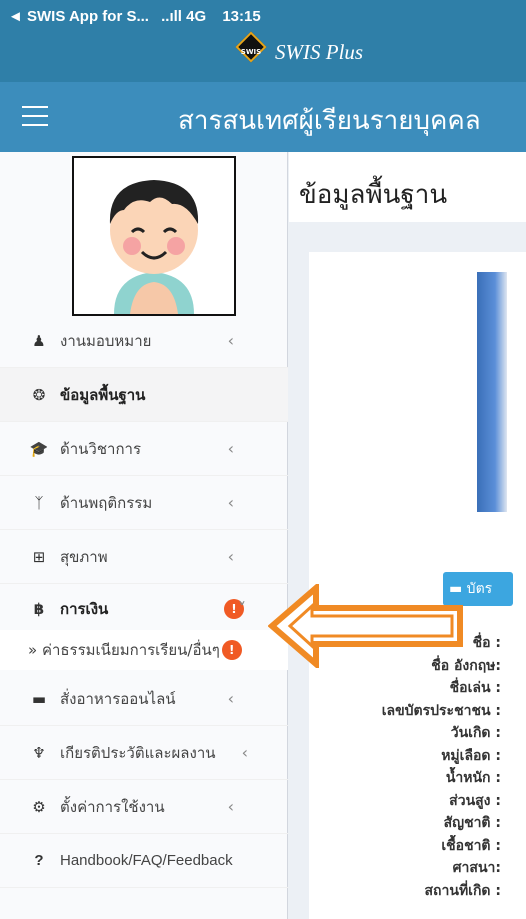 The image size is (526, 919). Describe the element at coordinates (476, 868) in the screenshot. I see `field-label: ศาสนา:` at that location.